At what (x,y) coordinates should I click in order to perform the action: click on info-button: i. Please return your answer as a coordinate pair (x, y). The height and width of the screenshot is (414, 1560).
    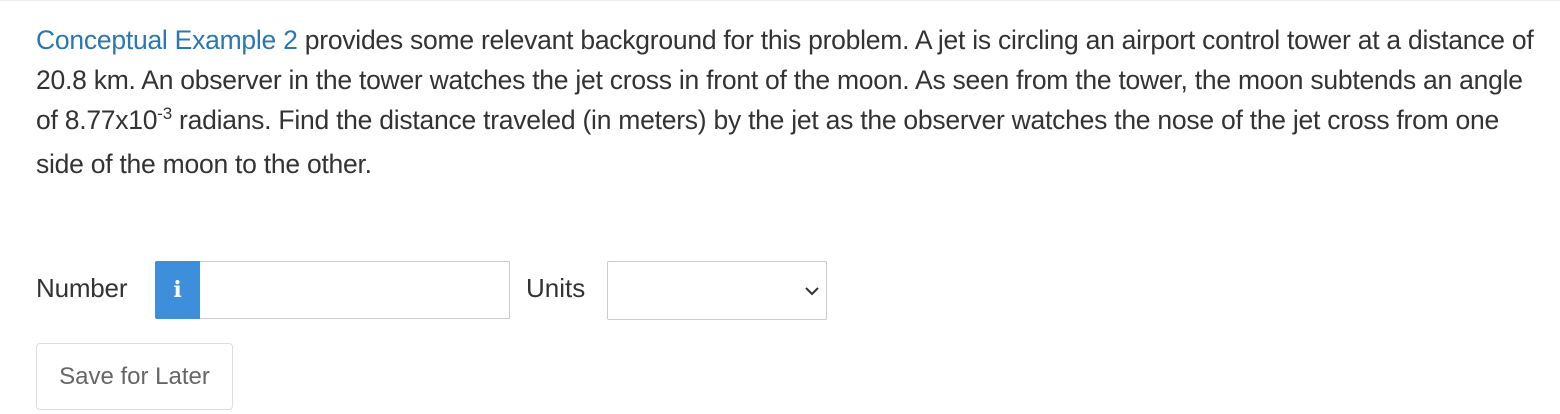
    Looking at the image, I should click on (177, 290).